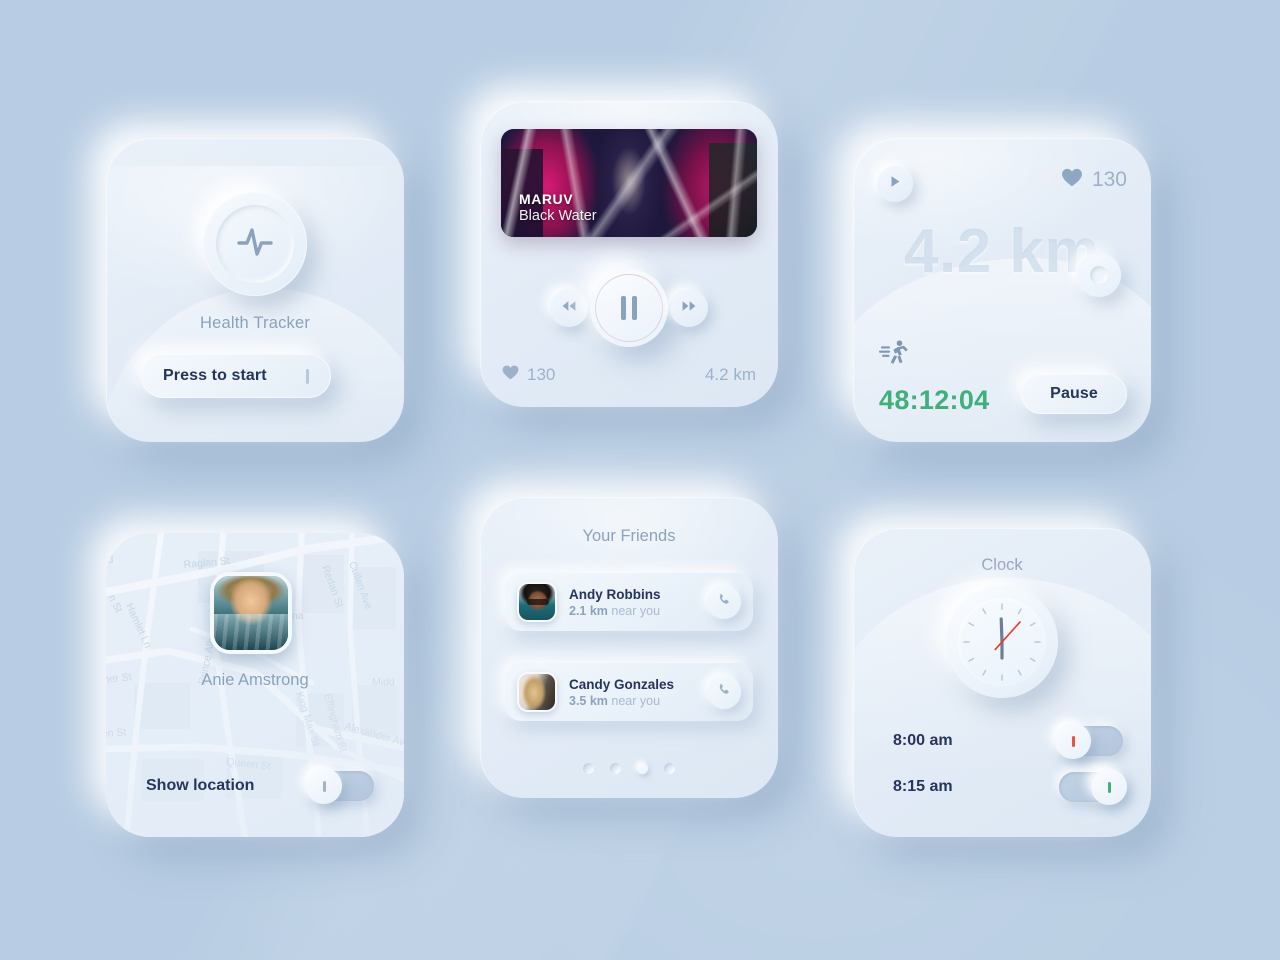 This screenshot has width=1280, height=960. Describe the element at coordinates (923, 740) in the screenshot. I see `alarm-time: 8:00 am` at that location.